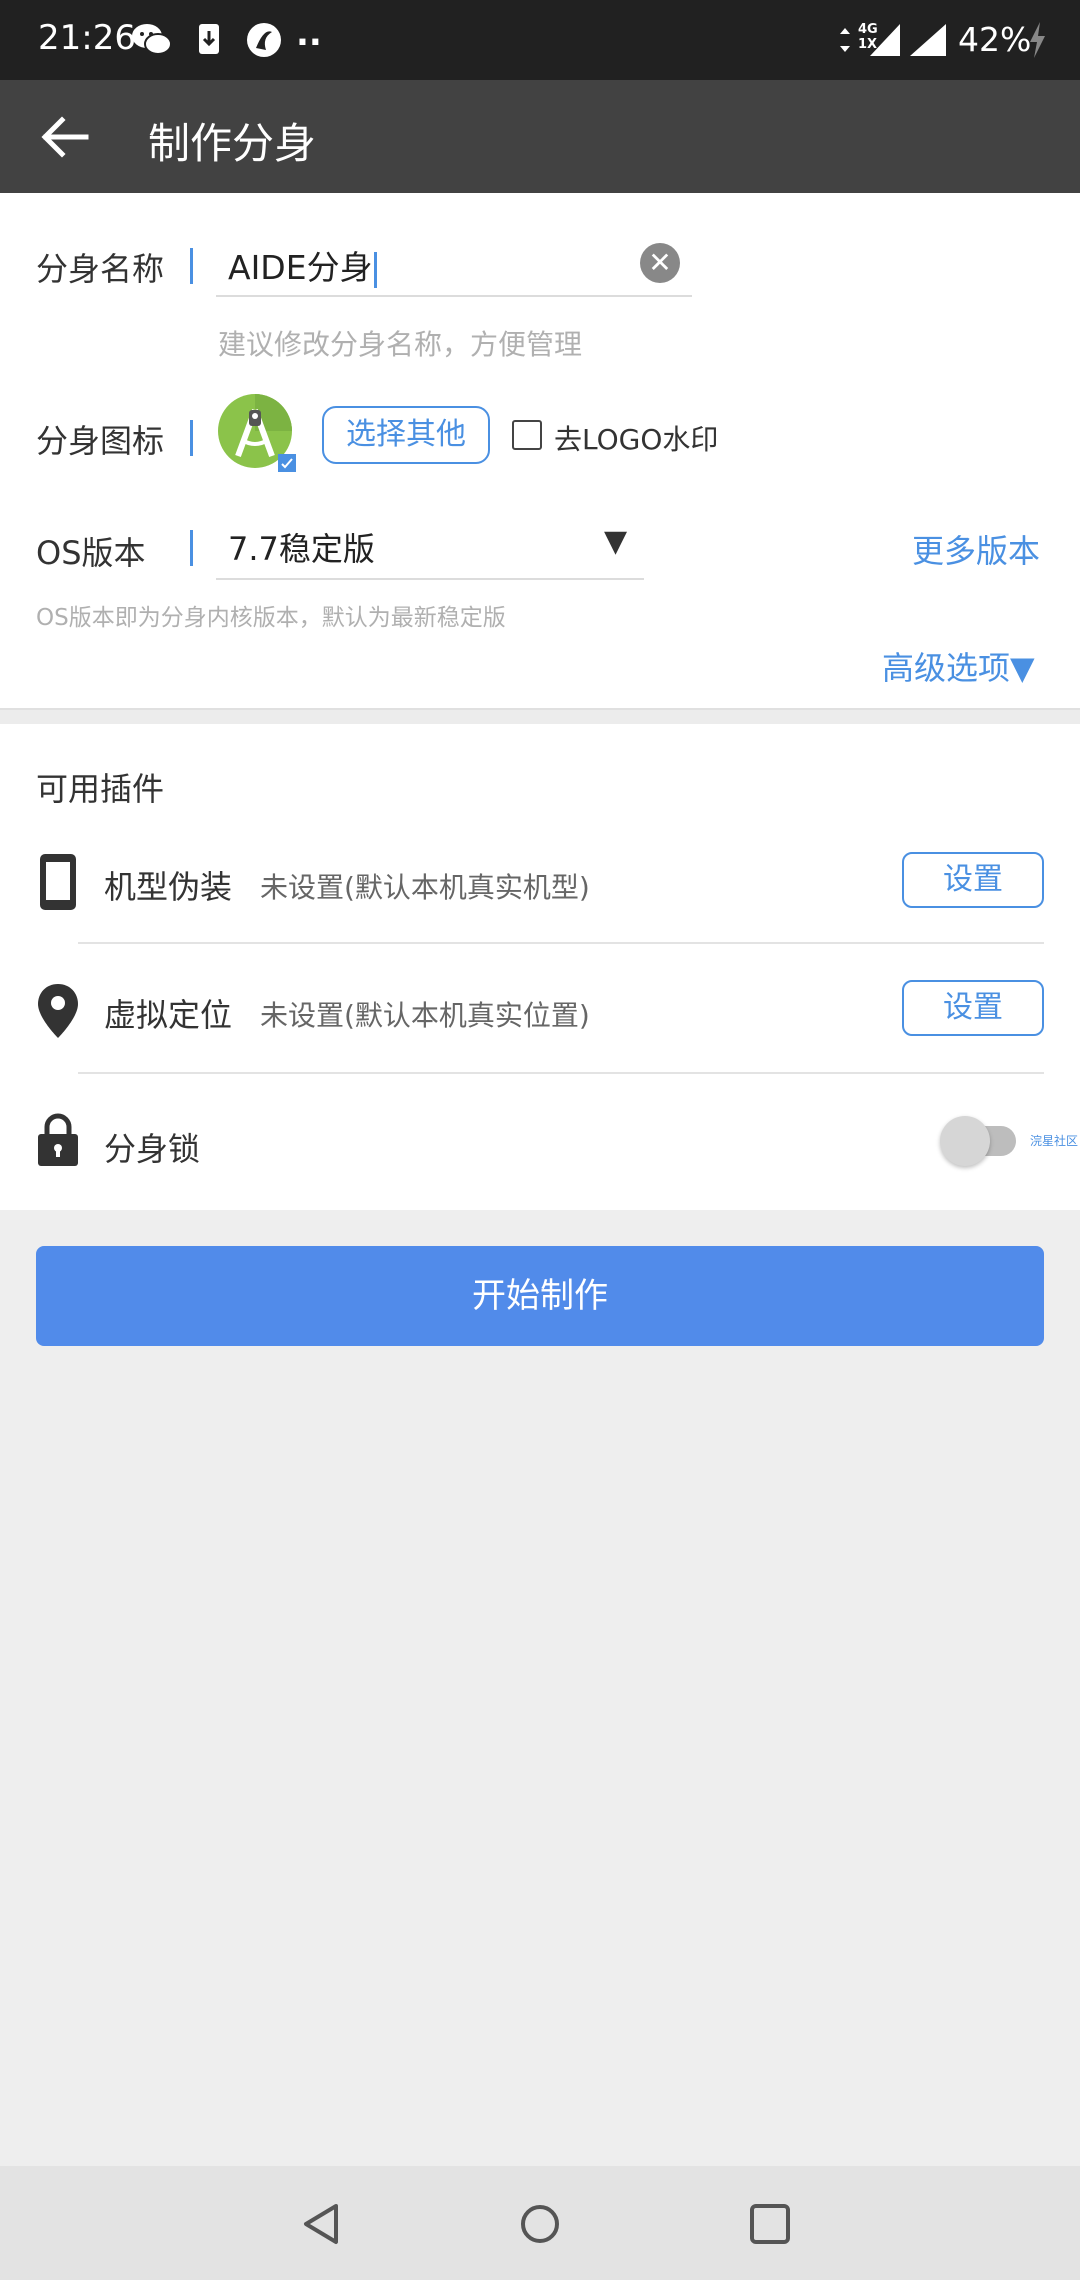  Describe the element at coordinates (995, 39) in the screenshot. I see `battery-percent: 42%` at that location.